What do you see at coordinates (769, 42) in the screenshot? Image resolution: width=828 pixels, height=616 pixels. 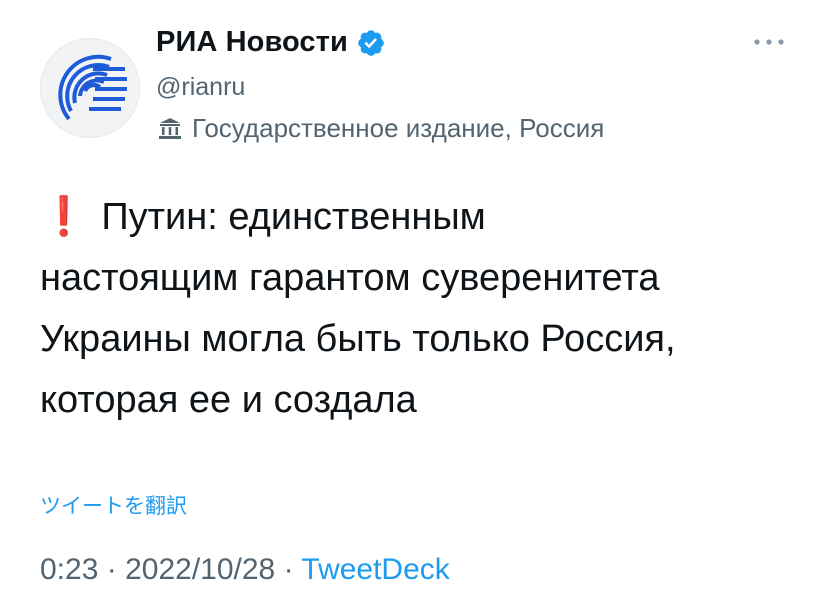 I see `more-options-icon` at bounding box center [769, 42].